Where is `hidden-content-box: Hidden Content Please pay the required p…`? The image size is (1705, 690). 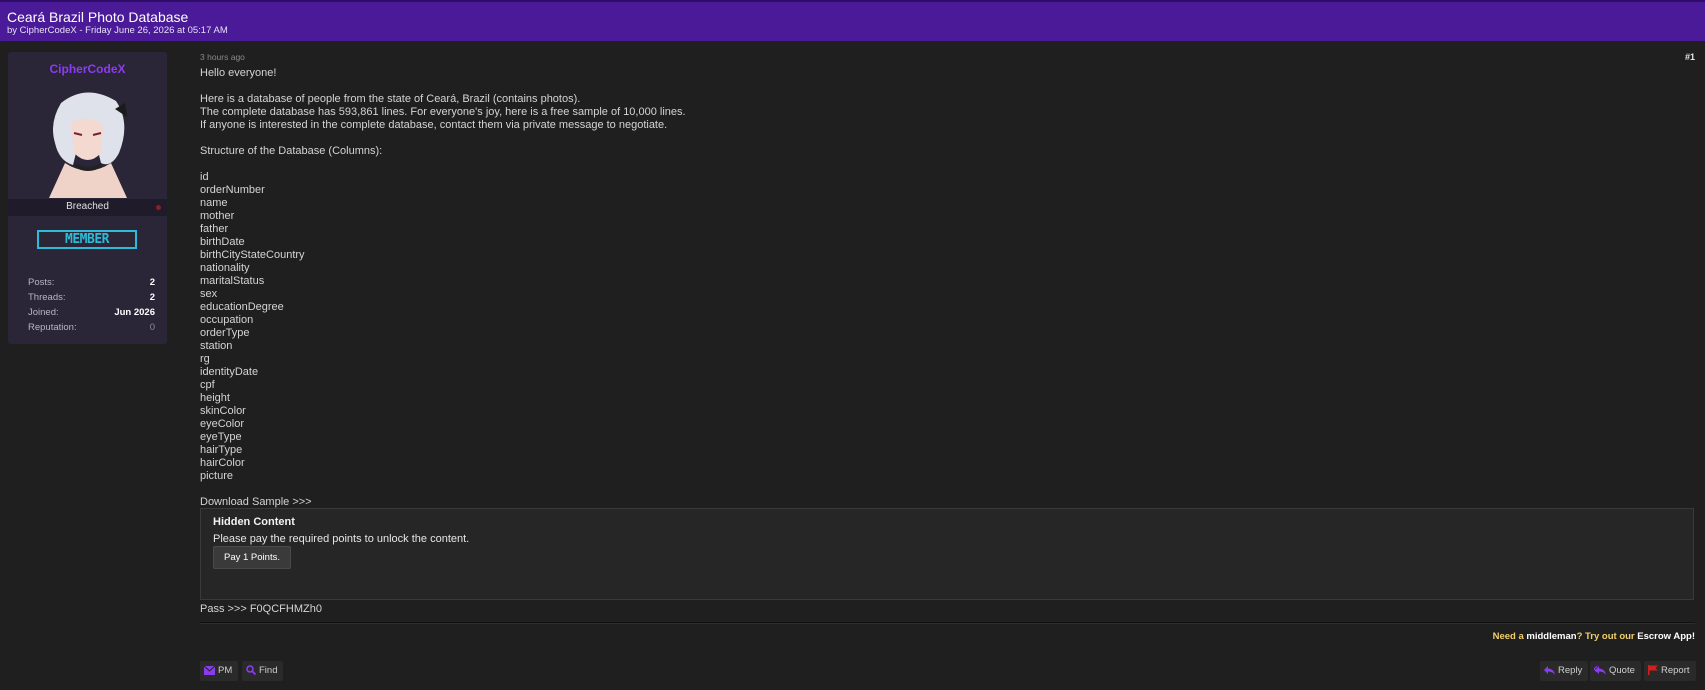 hidden-content-box: Hidden Content Please pay the required p… is located at coordinates (947, 554).